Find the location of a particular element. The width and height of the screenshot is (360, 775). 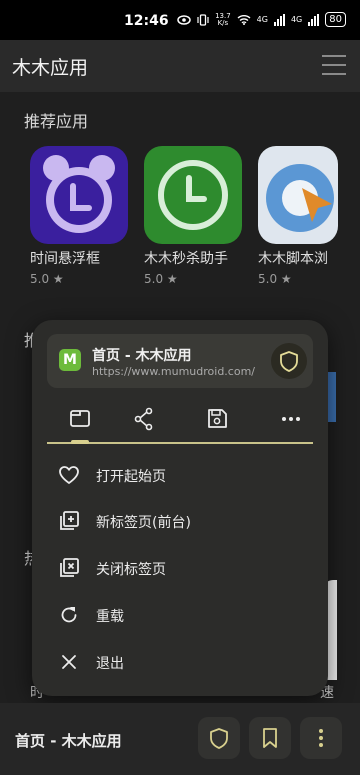

section-title-recommended: 推荐应用 is located at coordinates (56, 121).